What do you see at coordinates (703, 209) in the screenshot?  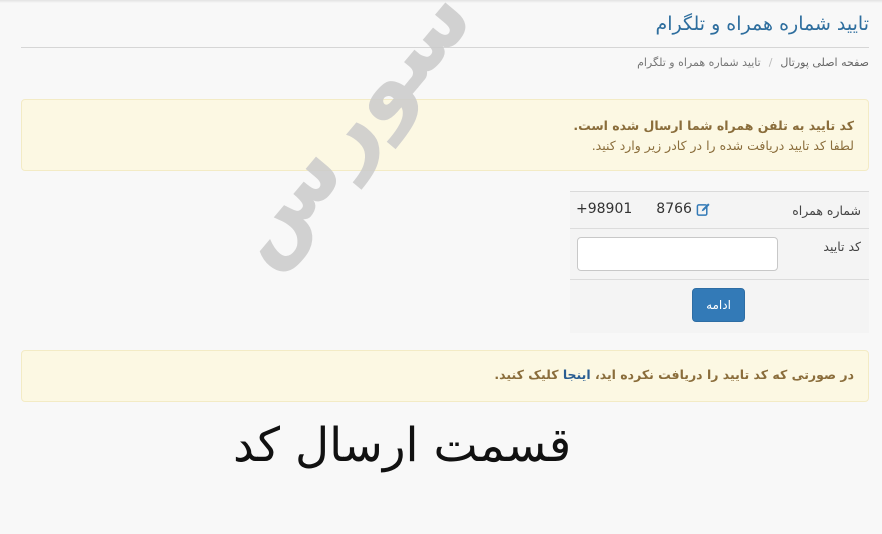 I see `edit-icon` at bounding box center [703, 209].